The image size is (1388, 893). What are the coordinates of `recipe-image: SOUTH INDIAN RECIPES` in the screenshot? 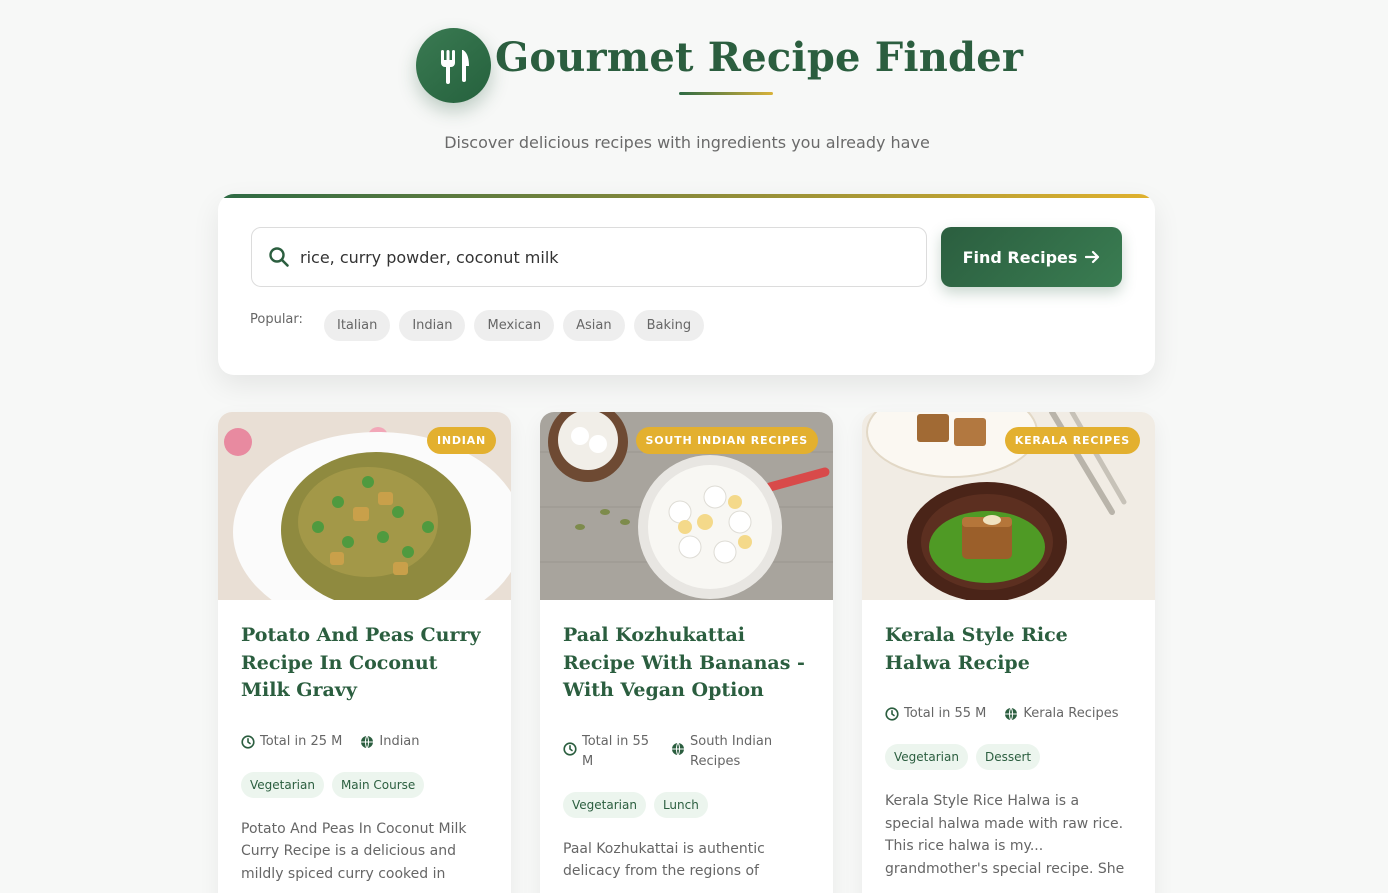 It's located at (686, 506).